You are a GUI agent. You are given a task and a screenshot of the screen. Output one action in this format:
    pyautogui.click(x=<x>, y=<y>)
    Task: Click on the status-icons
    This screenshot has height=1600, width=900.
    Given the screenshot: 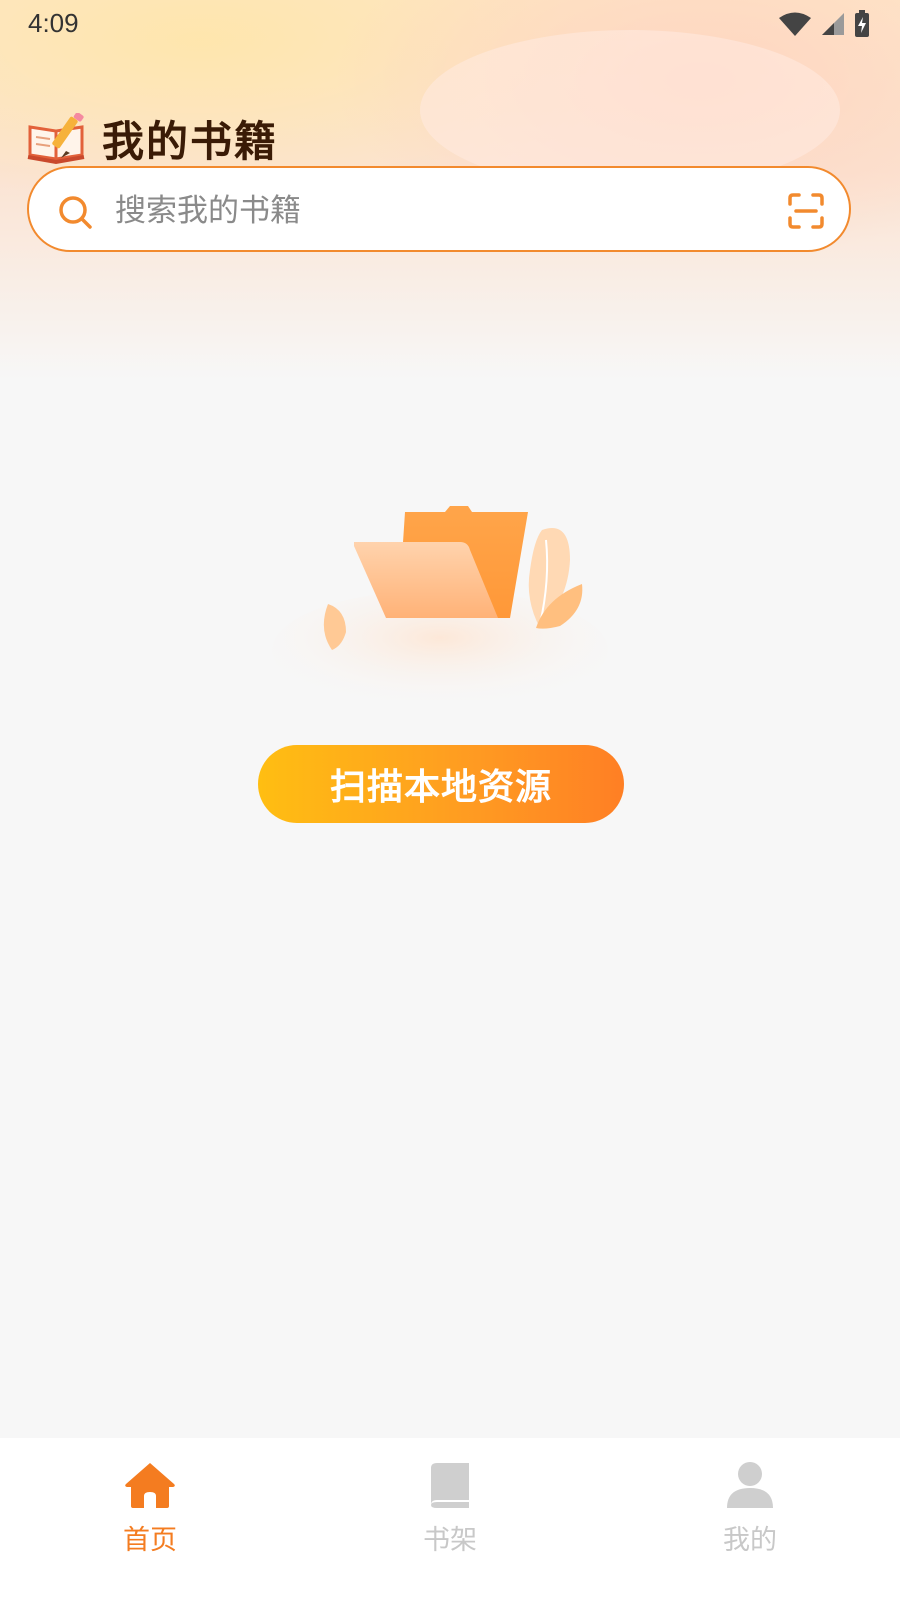 What is the action you would take?
    pyautogui.click(x=824, y=24)
    